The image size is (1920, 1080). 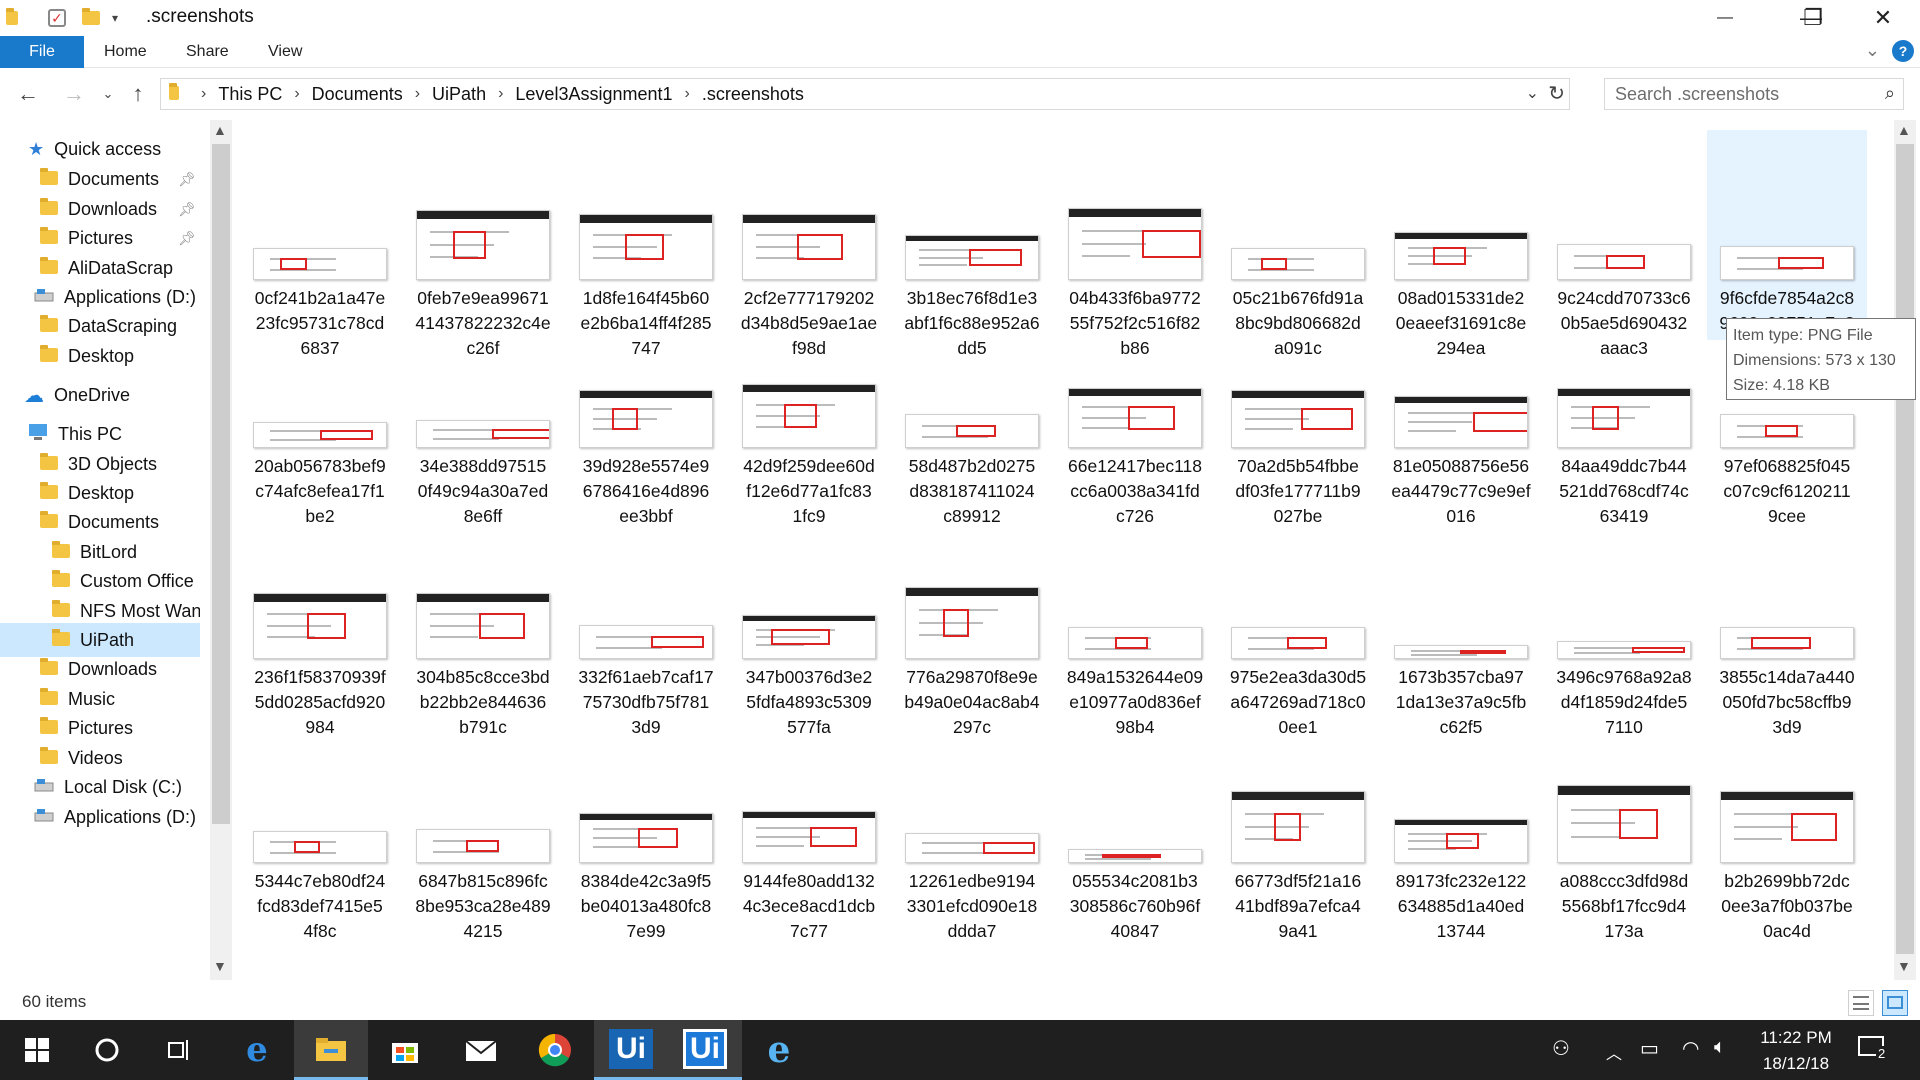 What do you see at coordinates (357, 94) in the screenshot?
I see `breadcrumb-documents: Documents` at bounding box center [357, 94].